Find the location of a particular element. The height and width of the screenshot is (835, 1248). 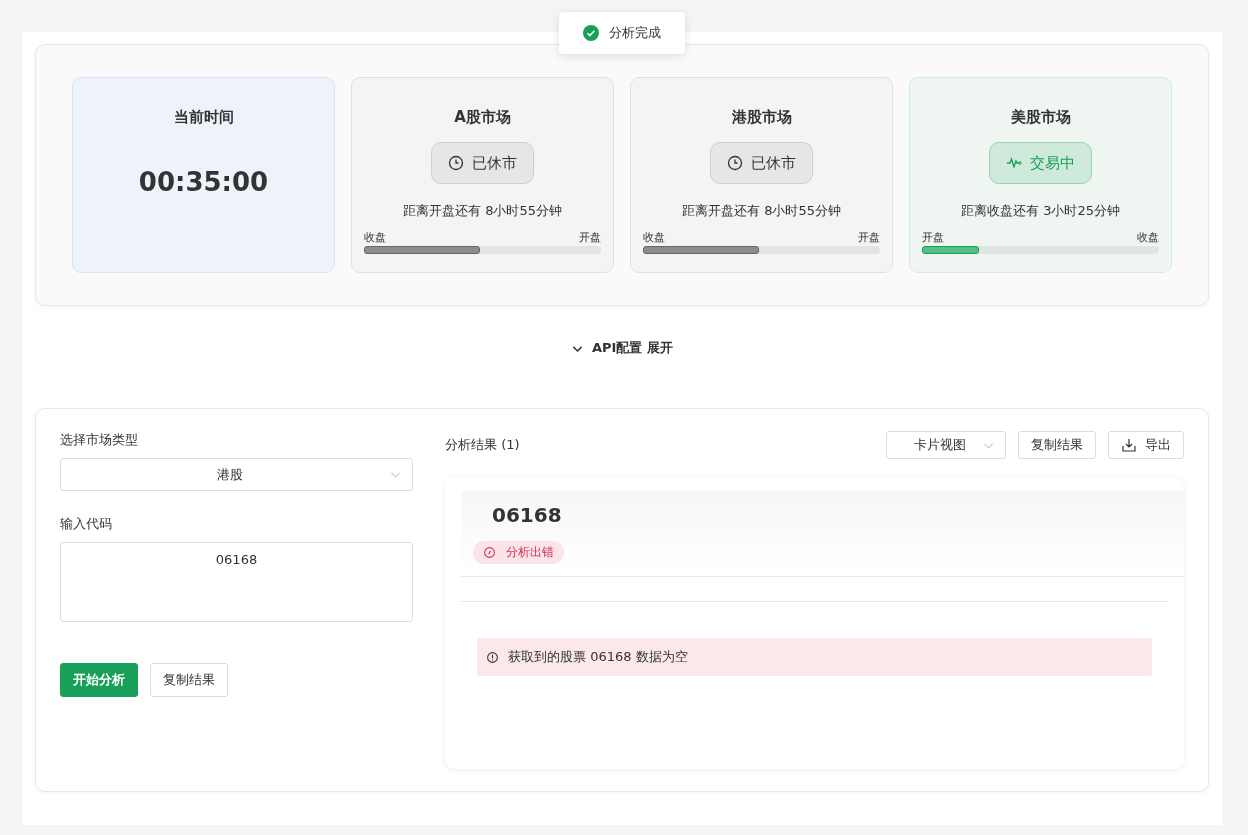

card-title: 港股市场 is located at coordinates (761, 117).